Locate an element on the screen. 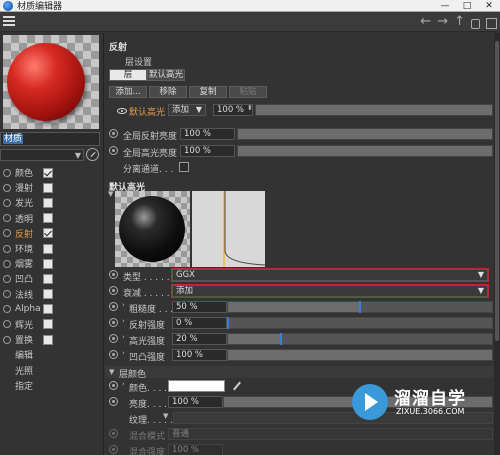 The image size is (500, 455). channel-item: 反射 is located at coordinates (52, 233).